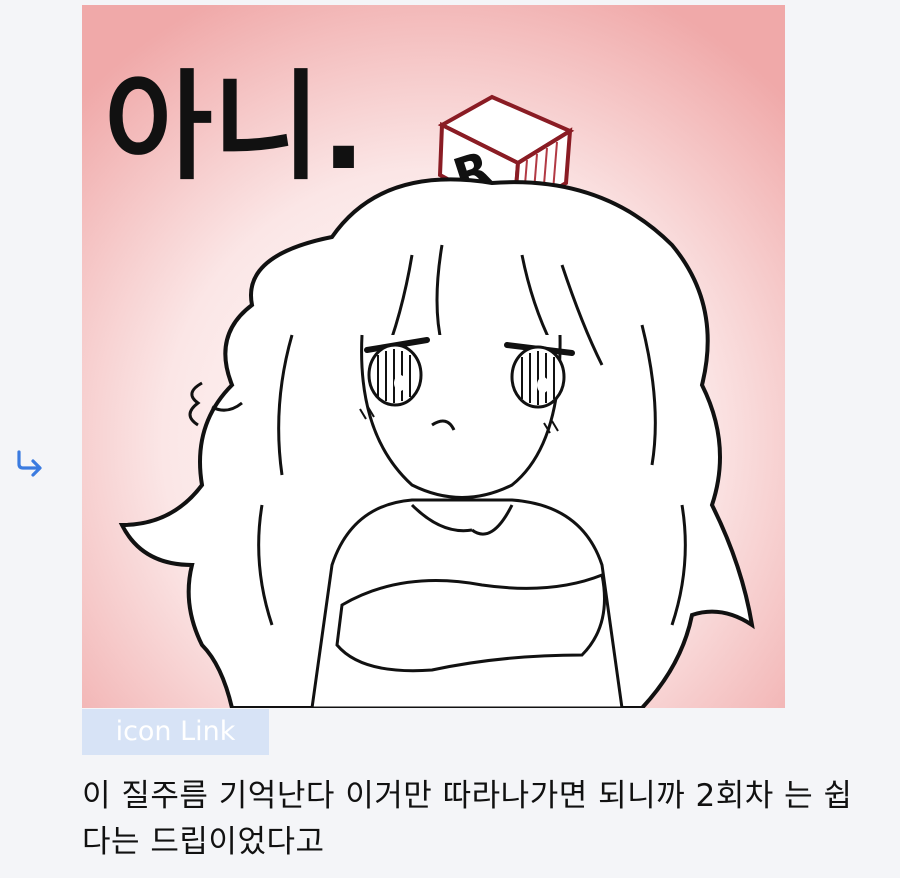 The height and width of the screenshot is (878, 900). What do you see at coordinates (175, 732) in the screenshot?
I see `icon-link-button: icon Link` at bounding box center [175, 732].